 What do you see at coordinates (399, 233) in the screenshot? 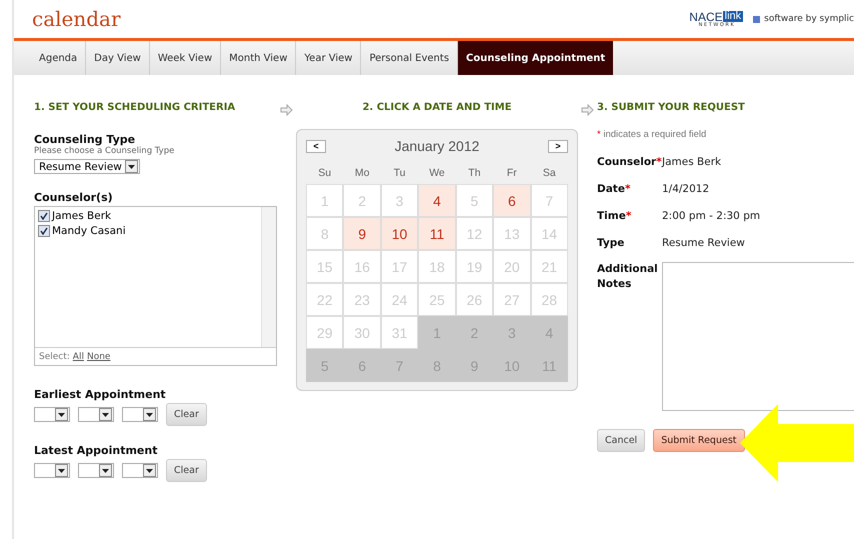
I see `calendar-day: 10` at bounding box center [399, 233].